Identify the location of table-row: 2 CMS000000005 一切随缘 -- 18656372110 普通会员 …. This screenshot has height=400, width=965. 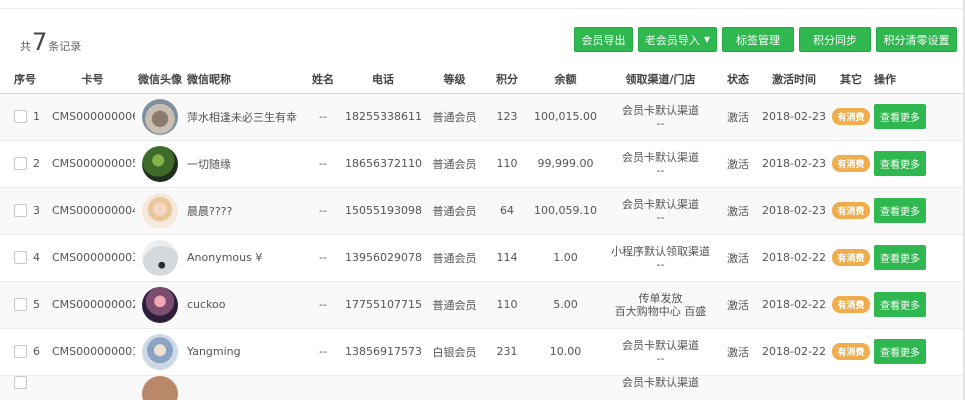
(482, 163).